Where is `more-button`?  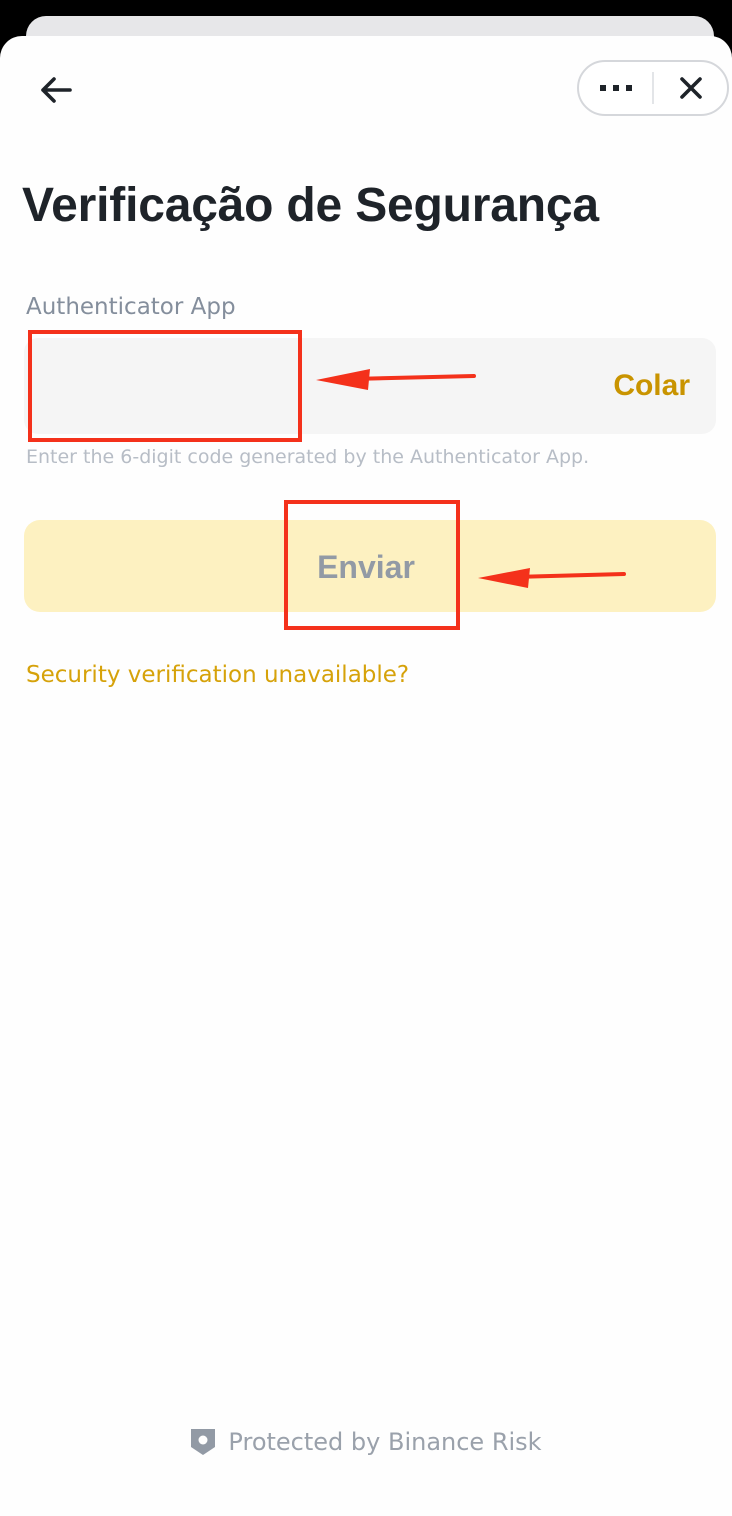 more-button is located at coordinates (615, 88).